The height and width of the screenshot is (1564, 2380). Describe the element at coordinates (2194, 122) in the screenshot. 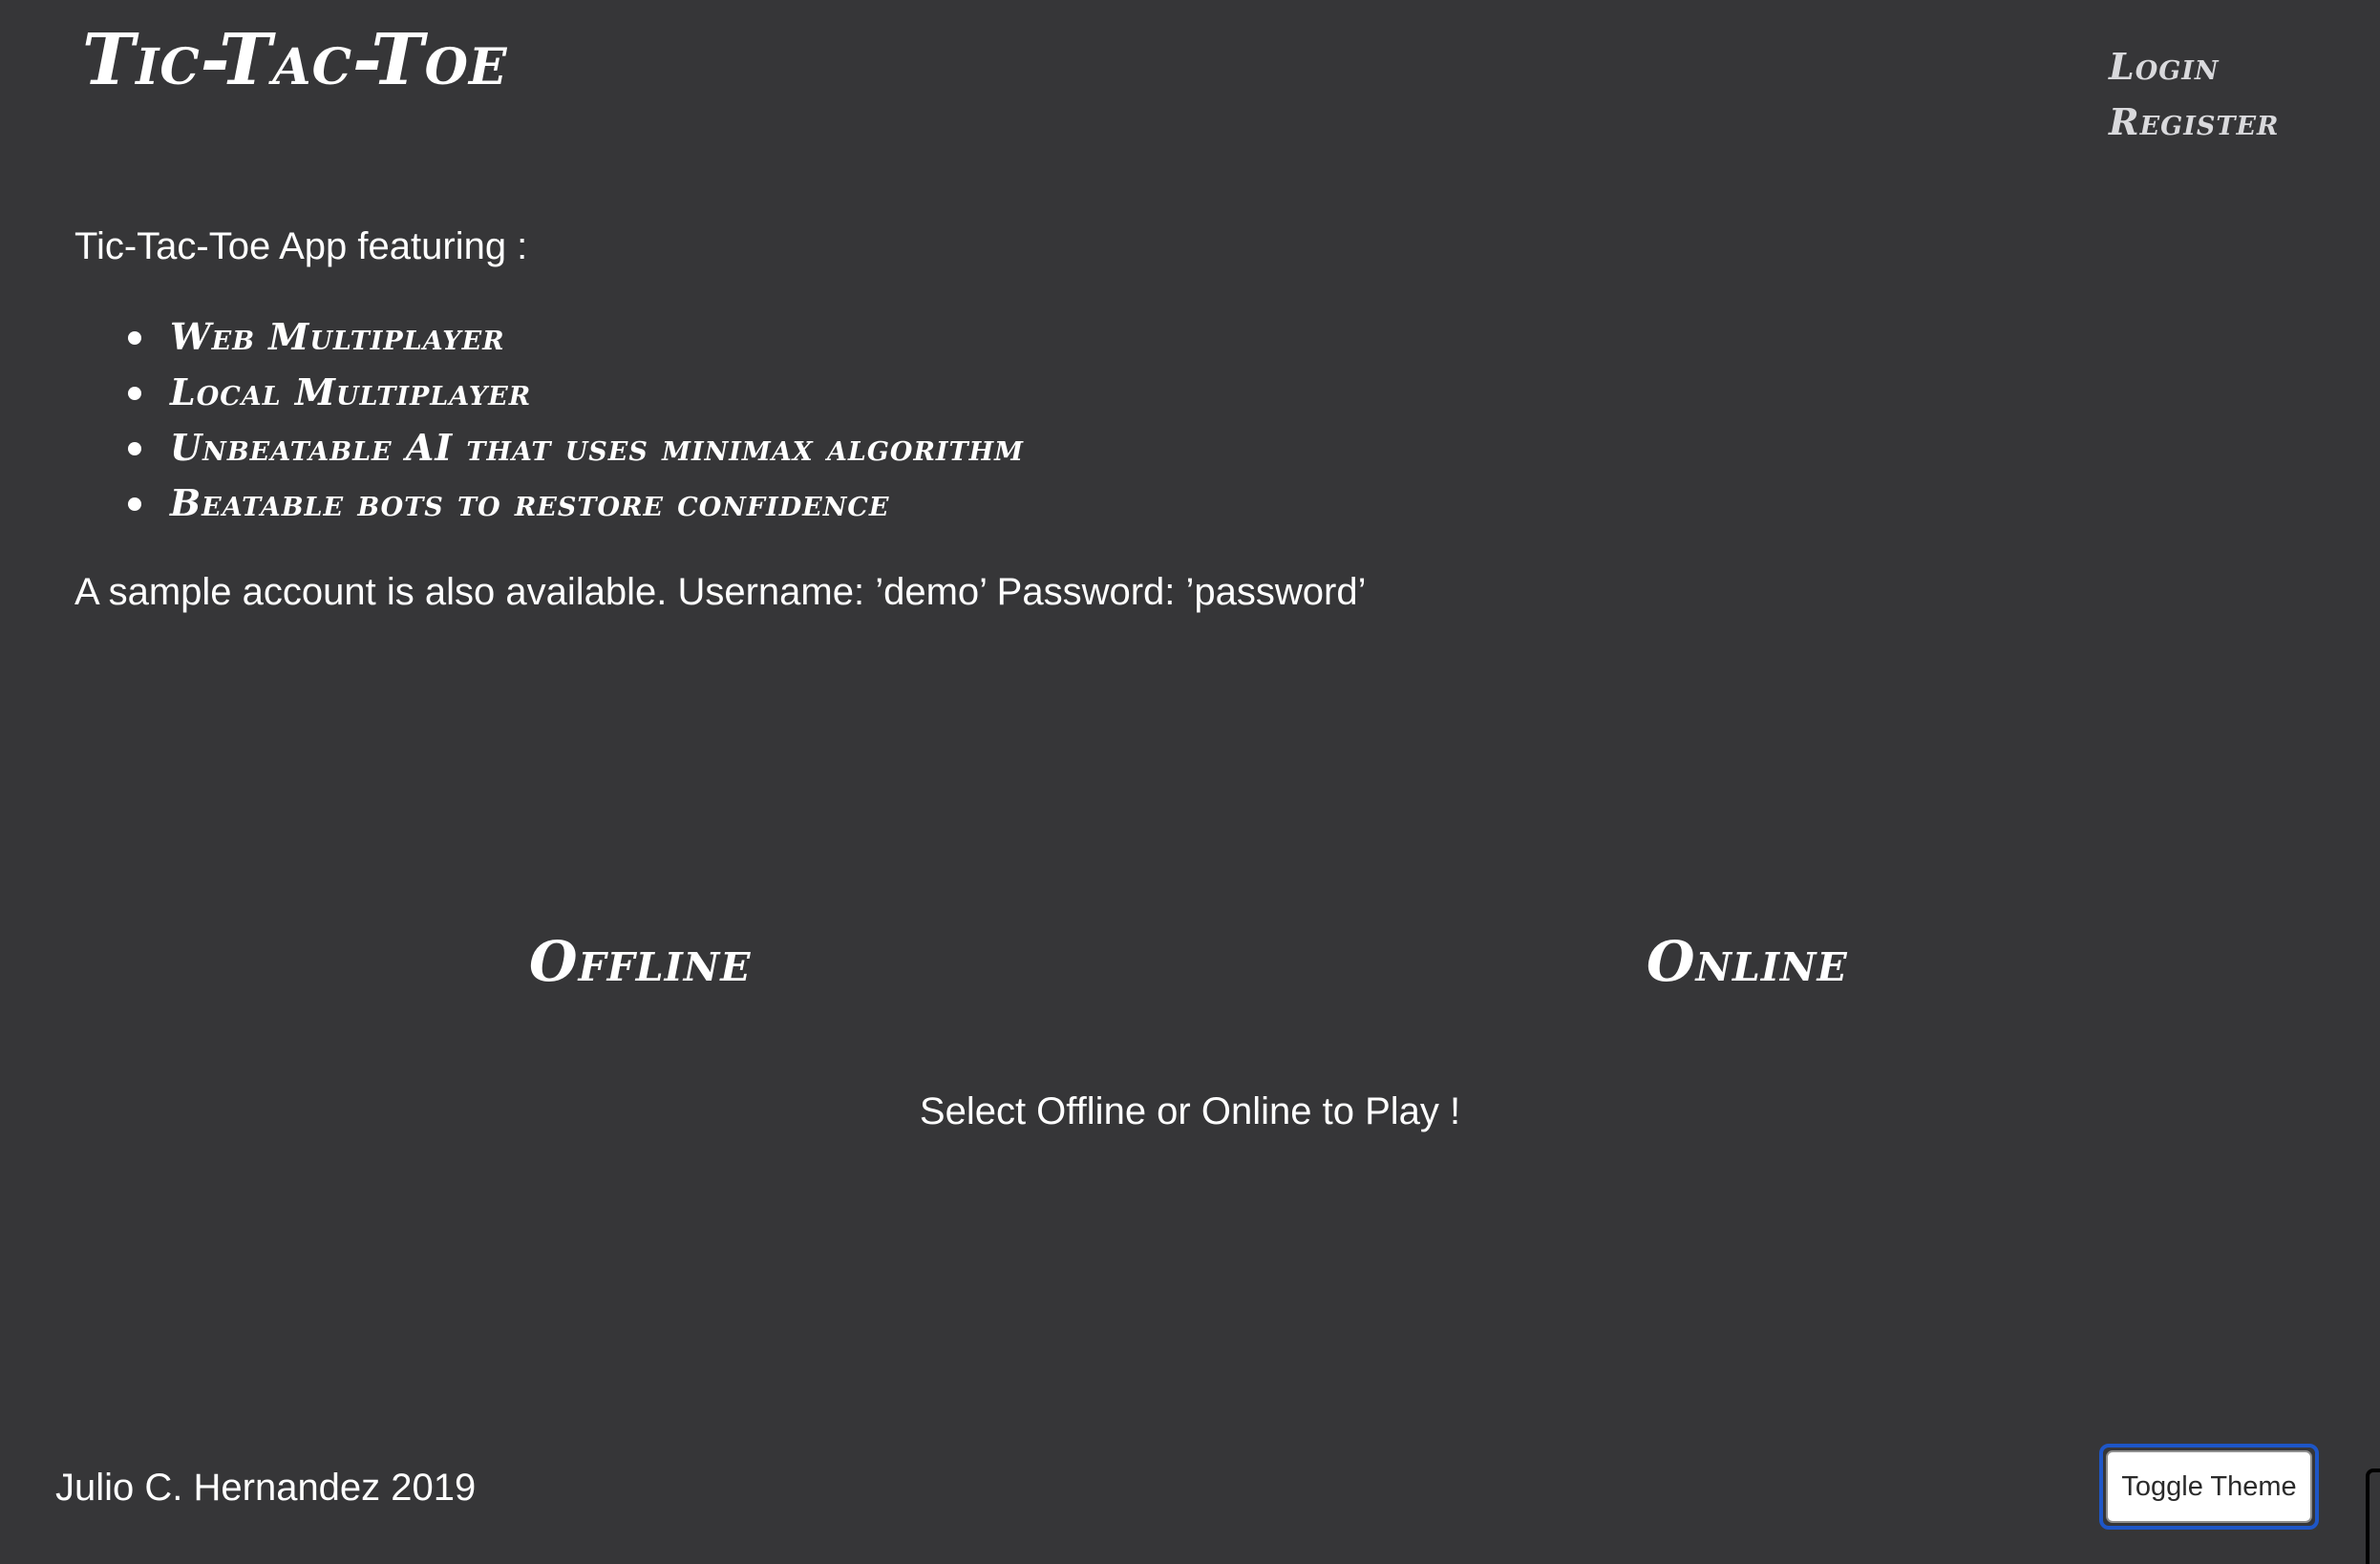

I see `register-link: Register` at that location.